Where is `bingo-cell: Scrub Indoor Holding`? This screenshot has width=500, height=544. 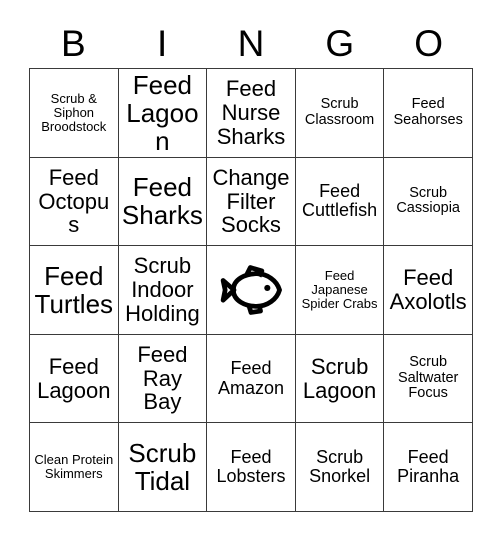
bingo-cell: Scrub Indoor Holding is located at coordinates (163, 290).